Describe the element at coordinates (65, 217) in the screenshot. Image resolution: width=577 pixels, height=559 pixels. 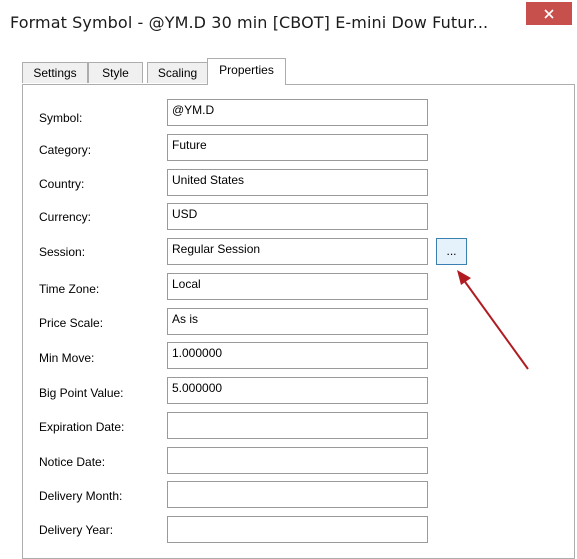
I see `currency-label: Currency:` at that location.